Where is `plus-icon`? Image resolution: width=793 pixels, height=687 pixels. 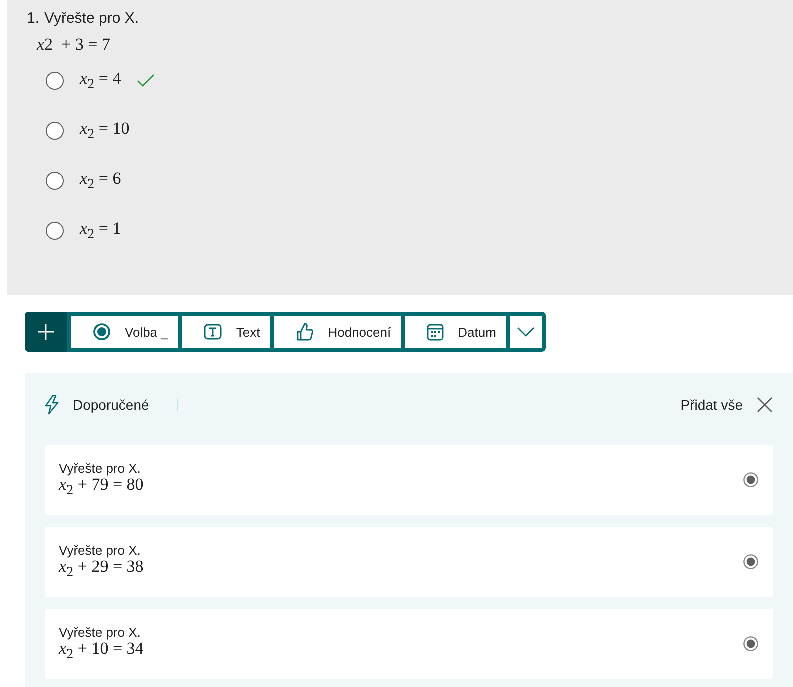 plus-icon is located at coordinates (46, 332).